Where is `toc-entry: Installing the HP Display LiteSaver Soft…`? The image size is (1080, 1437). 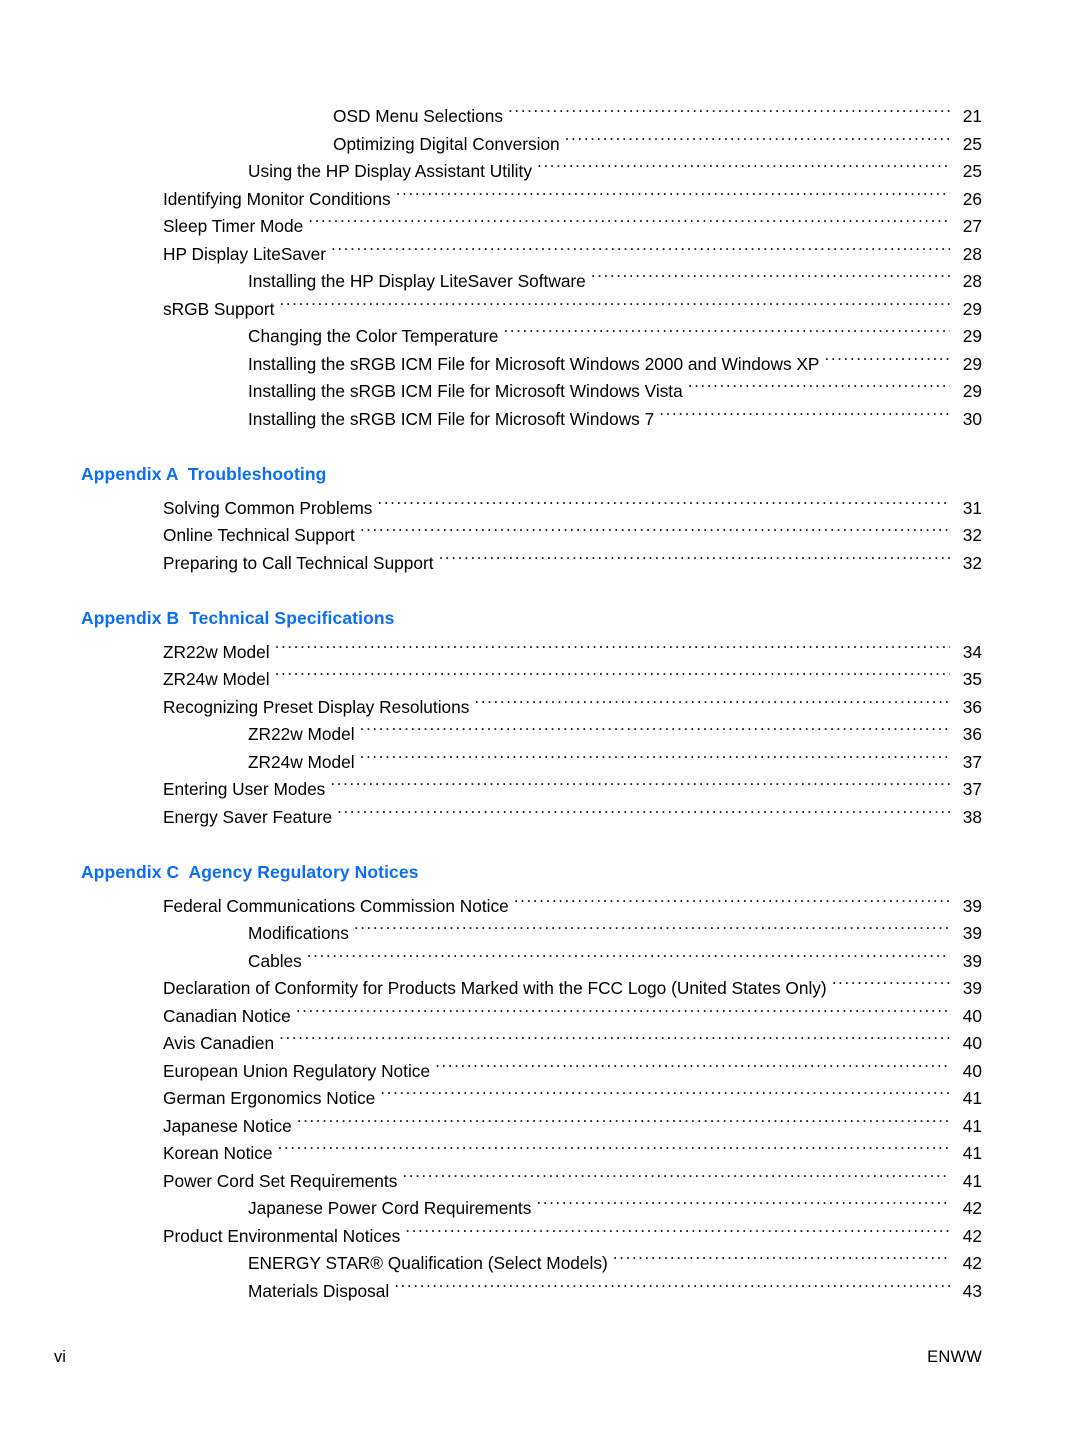
toc-entry: Installing the HP Display LiteSaver Soft… is located at coordinates (540, 282).